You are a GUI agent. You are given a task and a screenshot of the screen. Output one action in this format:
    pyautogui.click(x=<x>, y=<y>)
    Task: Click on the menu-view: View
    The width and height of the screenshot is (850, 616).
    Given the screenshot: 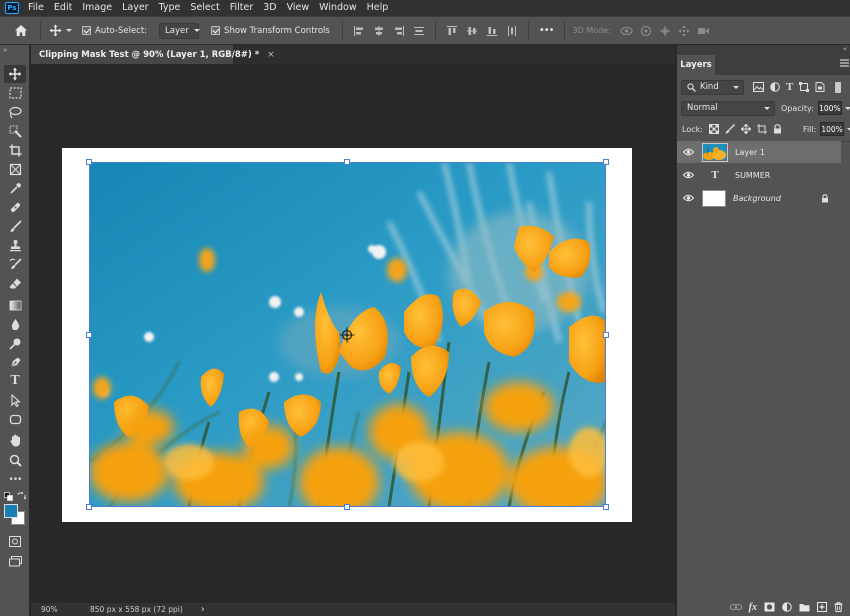 What is the action you would take?
    pyautogui.click(x=298, y=8)
    